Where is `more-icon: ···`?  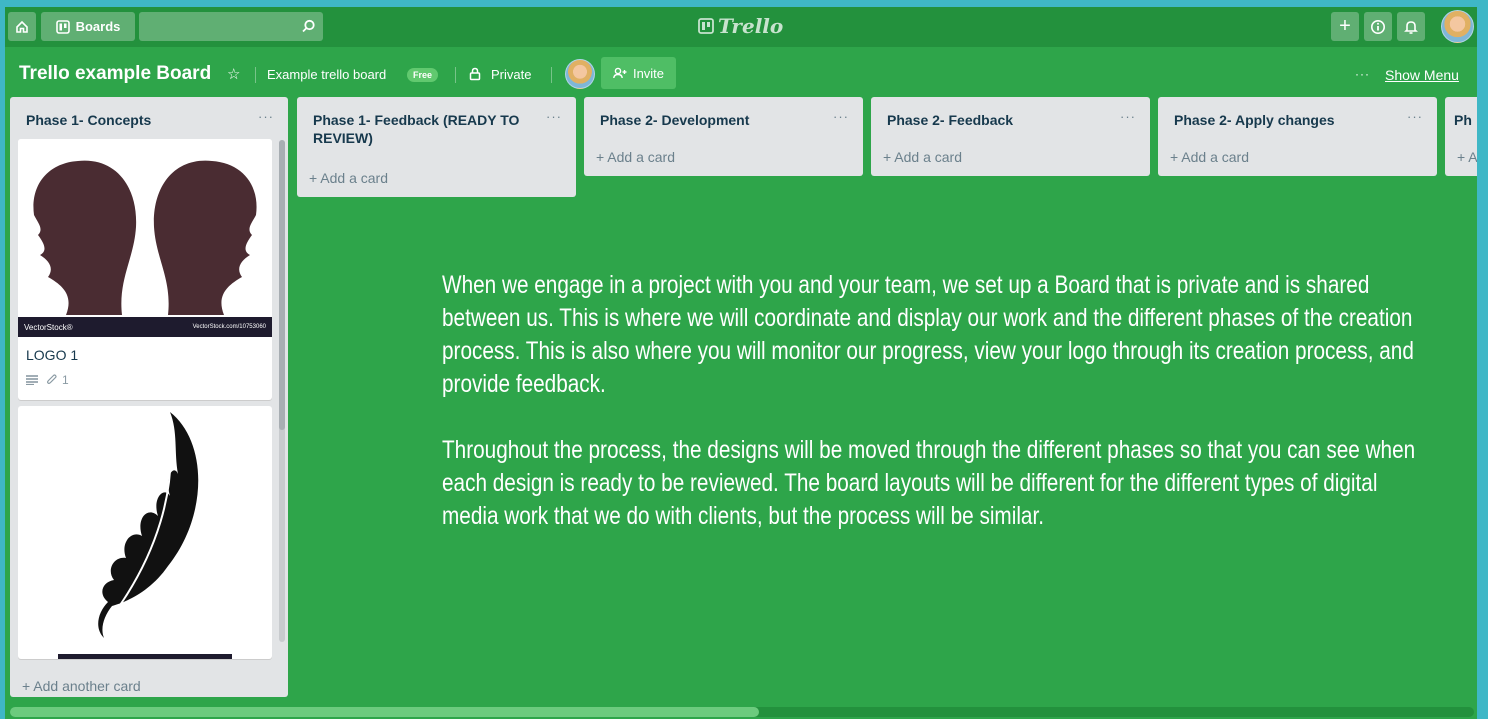
more-icon: ··· is located at coordinates (1362, 74).